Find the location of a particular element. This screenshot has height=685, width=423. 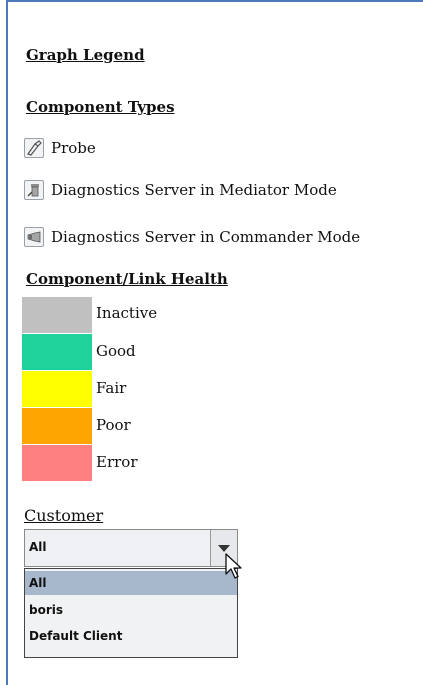

customer-options-popup: All boris Default Client is located at coordinates (131, 613).